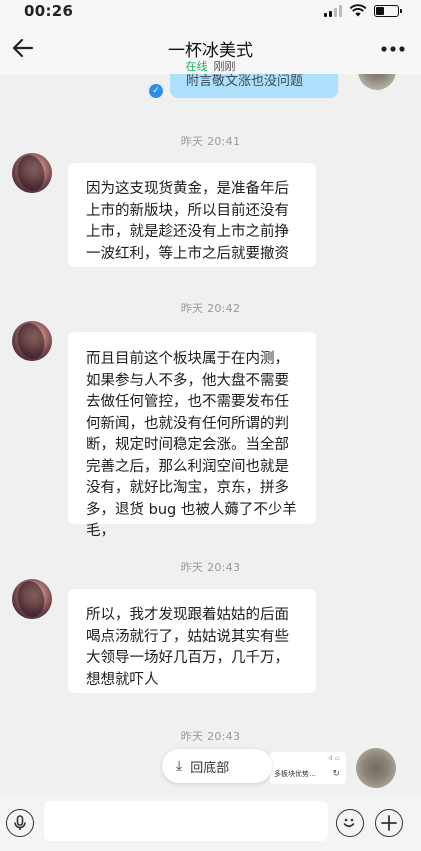 The width and height of the screenshot is (421, 851). What do you see at coordinates (210, 48) in the screenshot?
I see `chat-header: 一杯冰美式 在线 刚刚` at bounding box center [210, 48].